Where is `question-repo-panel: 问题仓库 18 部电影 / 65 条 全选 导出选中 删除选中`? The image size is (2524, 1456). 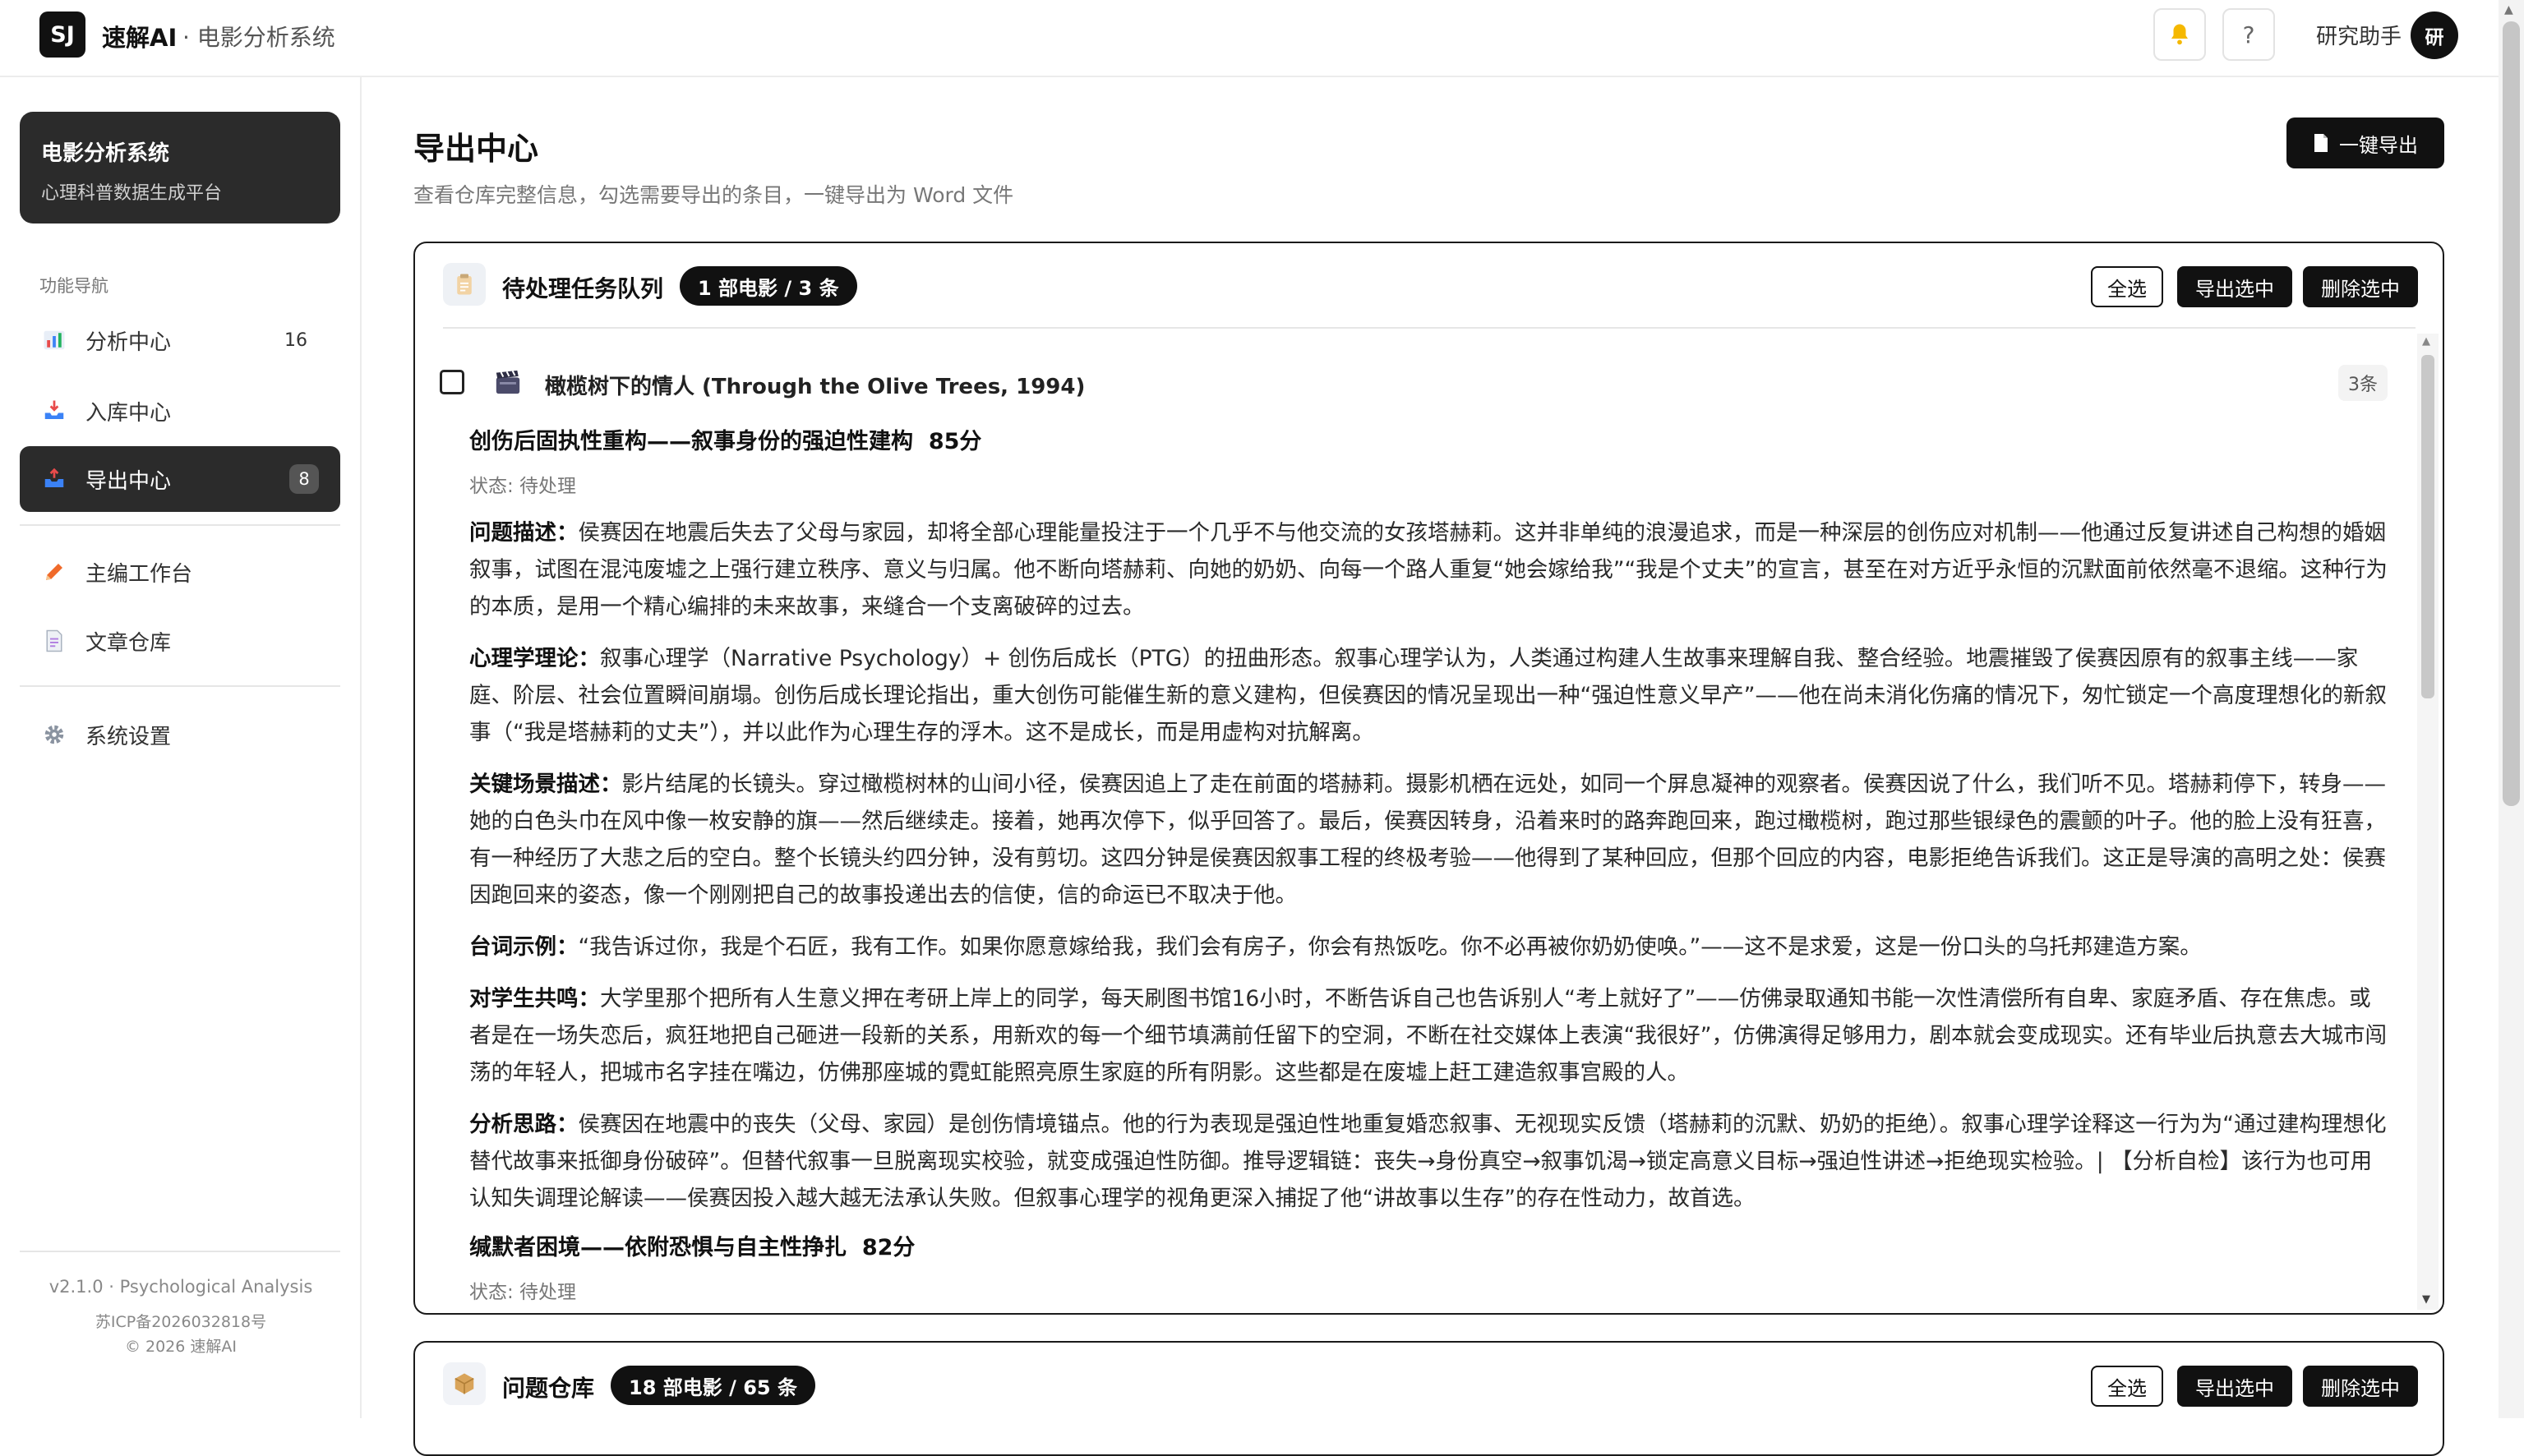 question-repo-panel: 问题仓库 18 部电影 / 65 条 全选 导出选中 删除选中 is located at coordinates (1429, 1398).